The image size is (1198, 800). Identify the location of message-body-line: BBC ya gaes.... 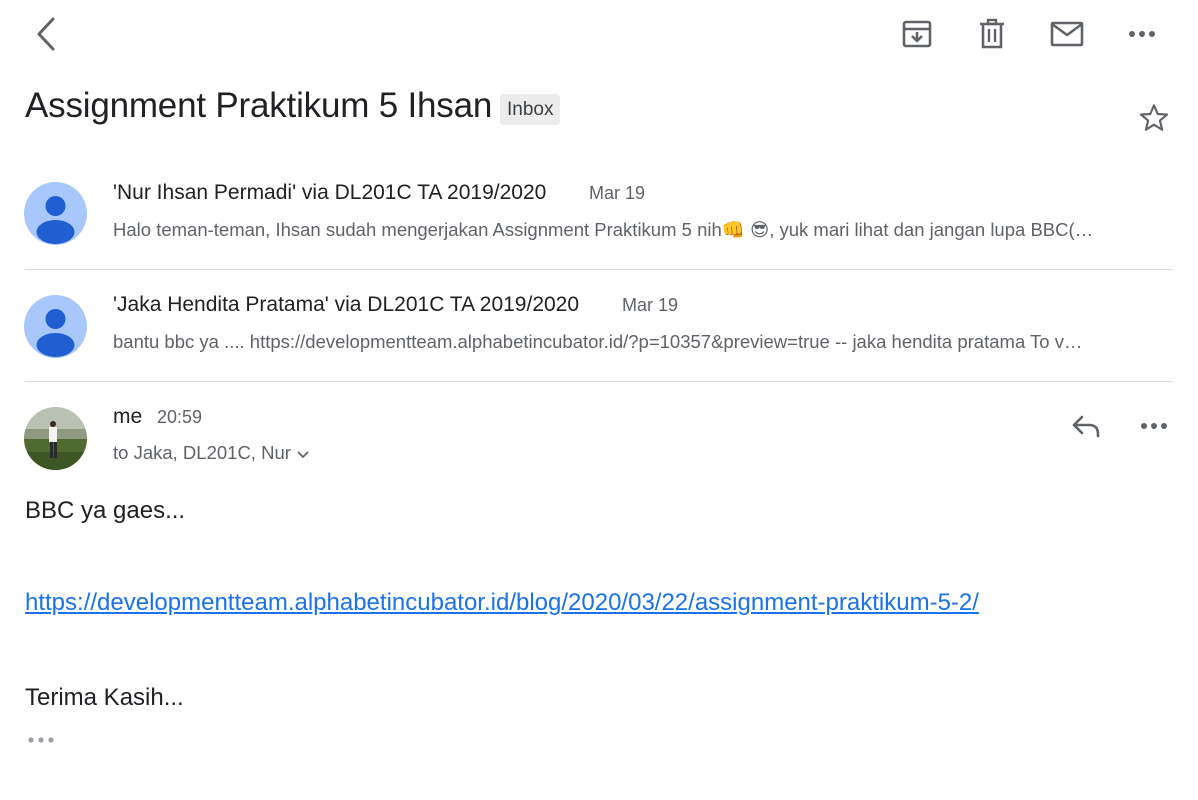
(105, 510).